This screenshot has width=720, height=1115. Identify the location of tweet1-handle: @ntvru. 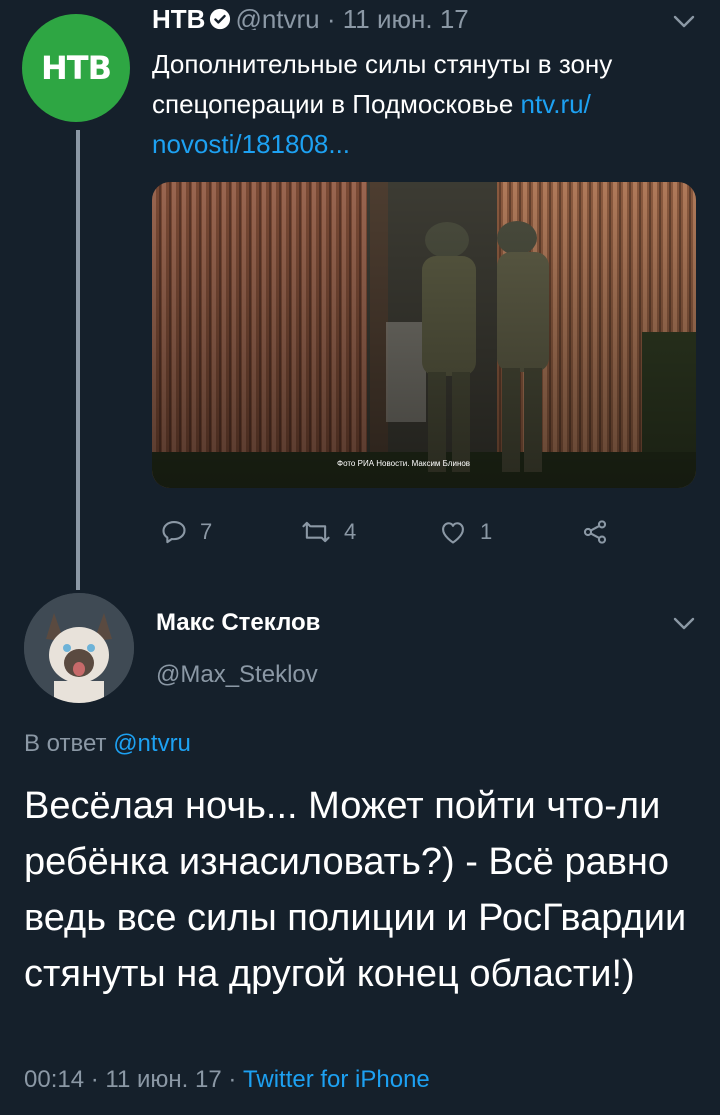
(277, 17).